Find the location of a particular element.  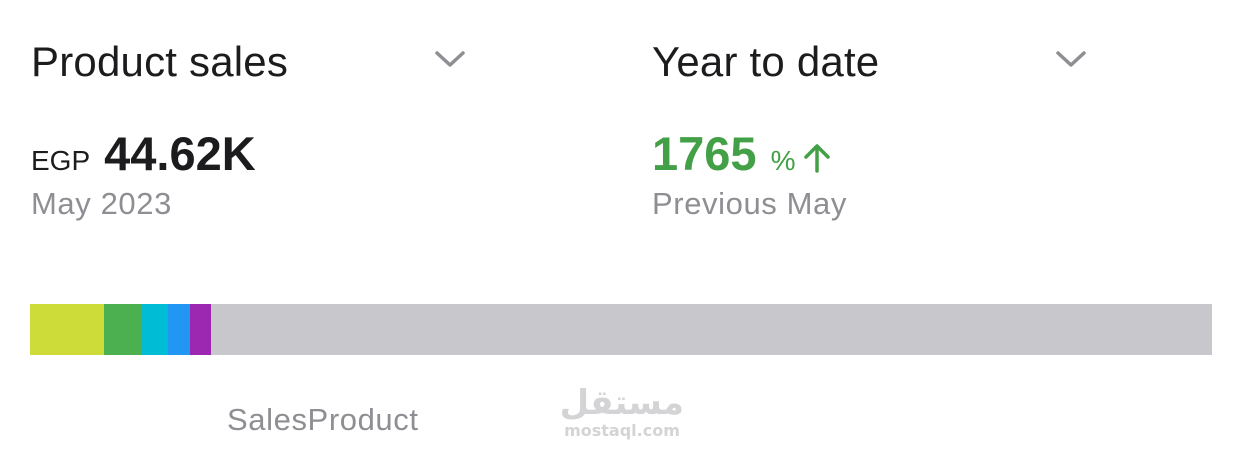

metric-dropdown: Product sales is located at coordinates (251, 62).